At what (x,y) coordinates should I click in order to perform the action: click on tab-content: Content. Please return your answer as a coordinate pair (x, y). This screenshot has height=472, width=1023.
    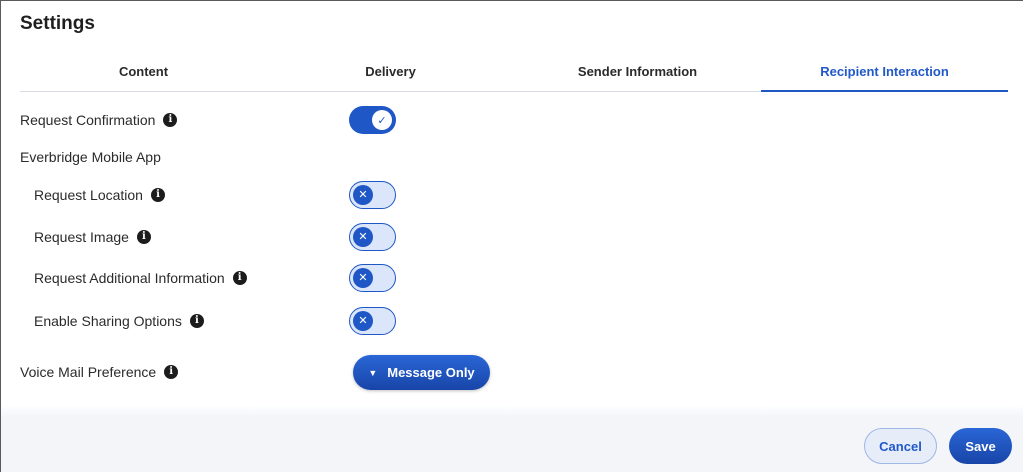
    Looking at the image, I should click on (143, 71).